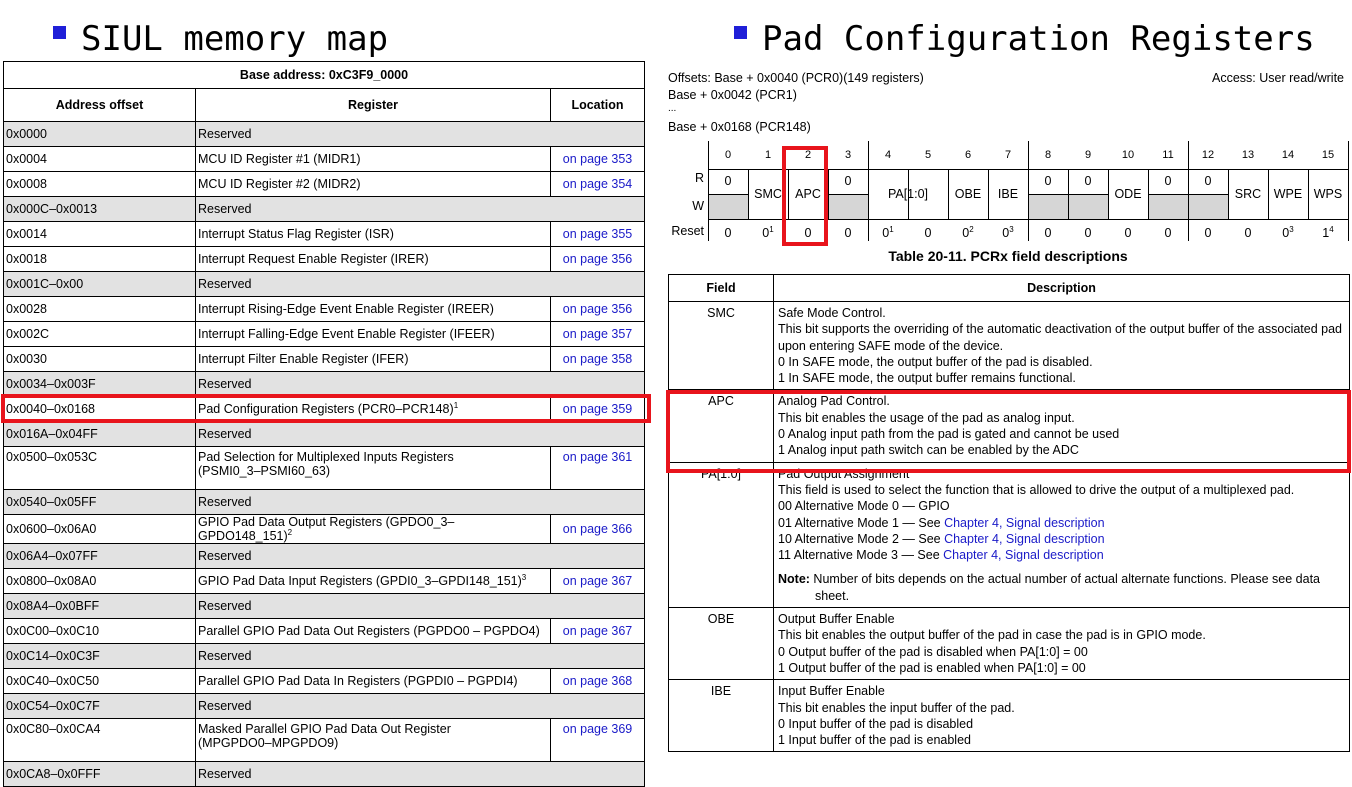 This screenshot has height=787, width=1352. Describe the element at coordinates (888, 233) in the screenshot. I see `reset-bit: 01` at that location.